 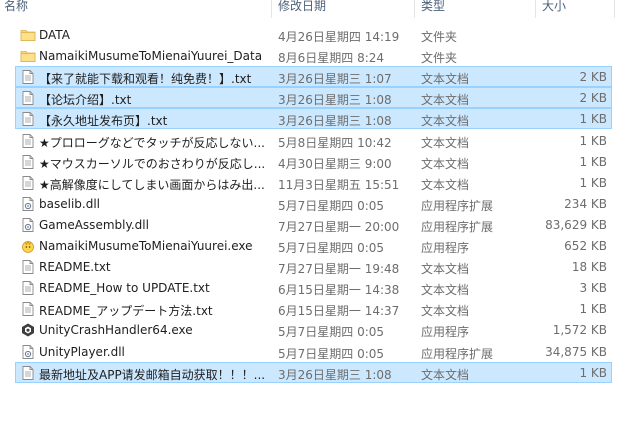 What do you see at coordinates (579, 330) in the screenshot?
I see `file-size: 1,572 KB` at bounding box center [579, 330].